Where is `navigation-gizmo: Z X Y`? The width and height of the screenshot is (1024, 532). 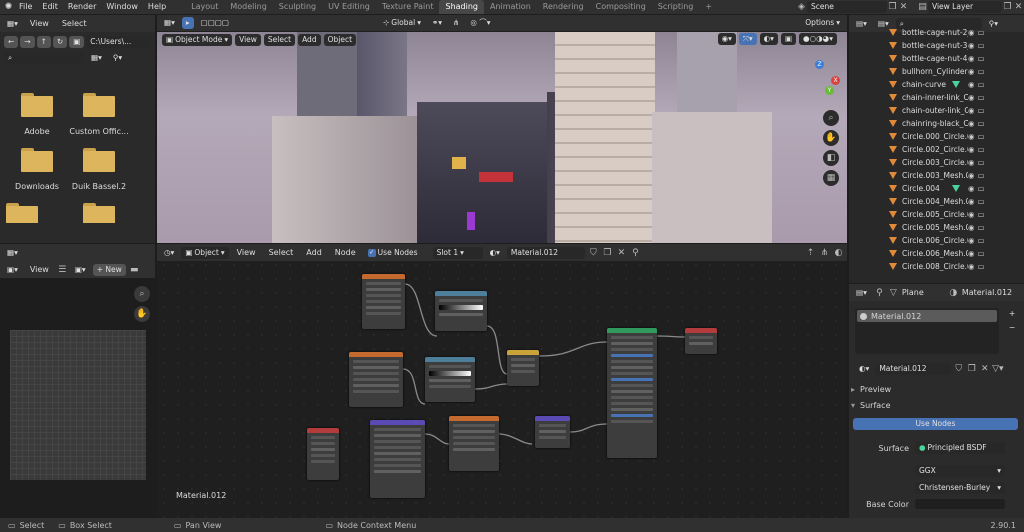 navigation-gizmo: Z X Y is located at coordinates (819, 82).